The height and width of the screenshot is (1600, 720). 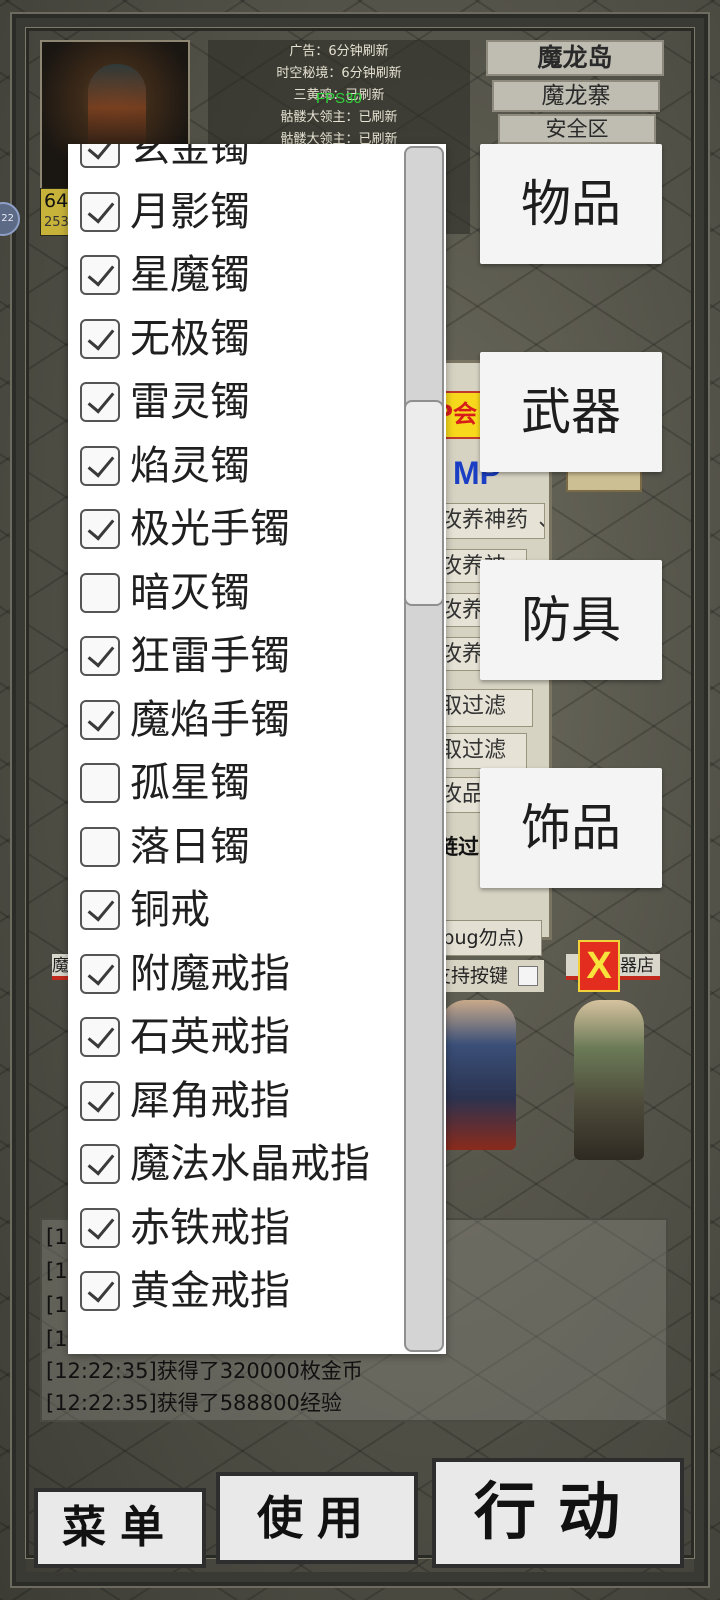 I want to click on filter-item-row: 雷灵镯, so click(x=240, y=402).